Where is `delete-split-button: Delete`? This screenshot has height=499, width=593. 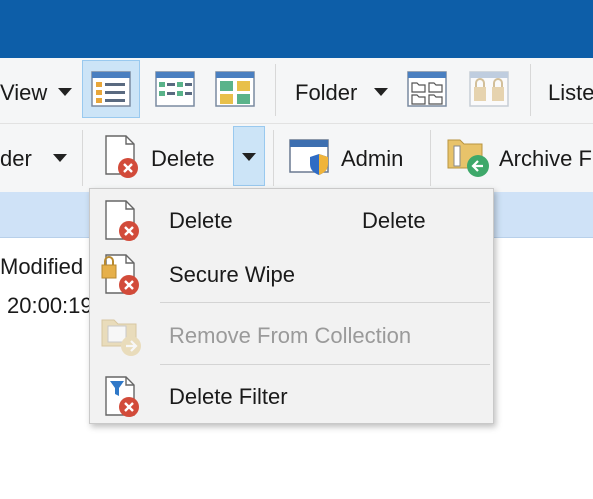
delete-split-button: Delete is located at coordinates (162, 156).